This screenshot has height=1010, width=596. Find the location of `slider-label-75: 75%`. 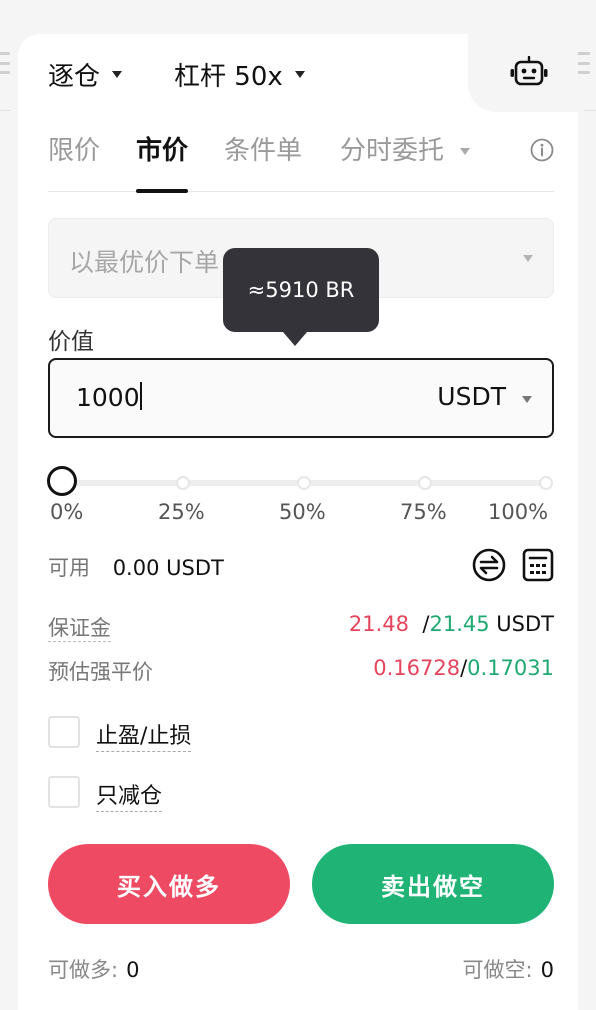

slider-label-75: 75% is located at coordinates (423, 512).